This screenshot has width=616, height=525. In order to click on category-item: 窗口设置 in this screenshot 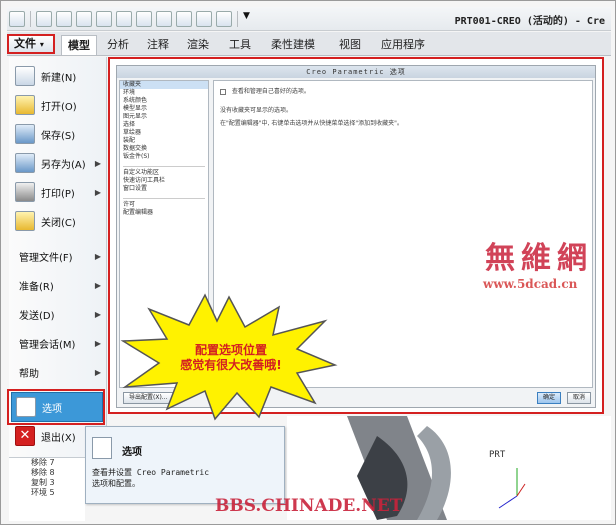, I will do `click(164, 189)`.